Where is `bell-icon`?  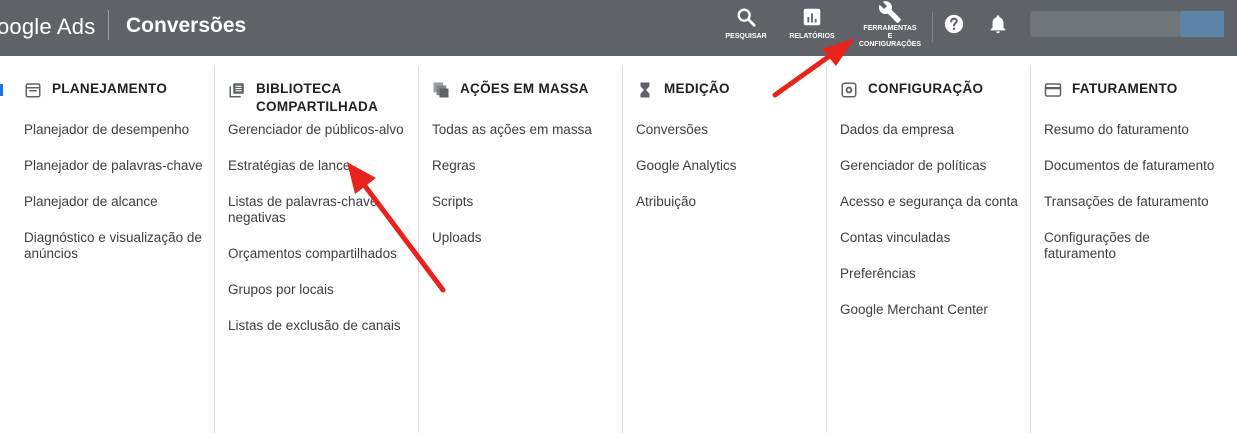 bell-icon is located at coordinates (998, 24).